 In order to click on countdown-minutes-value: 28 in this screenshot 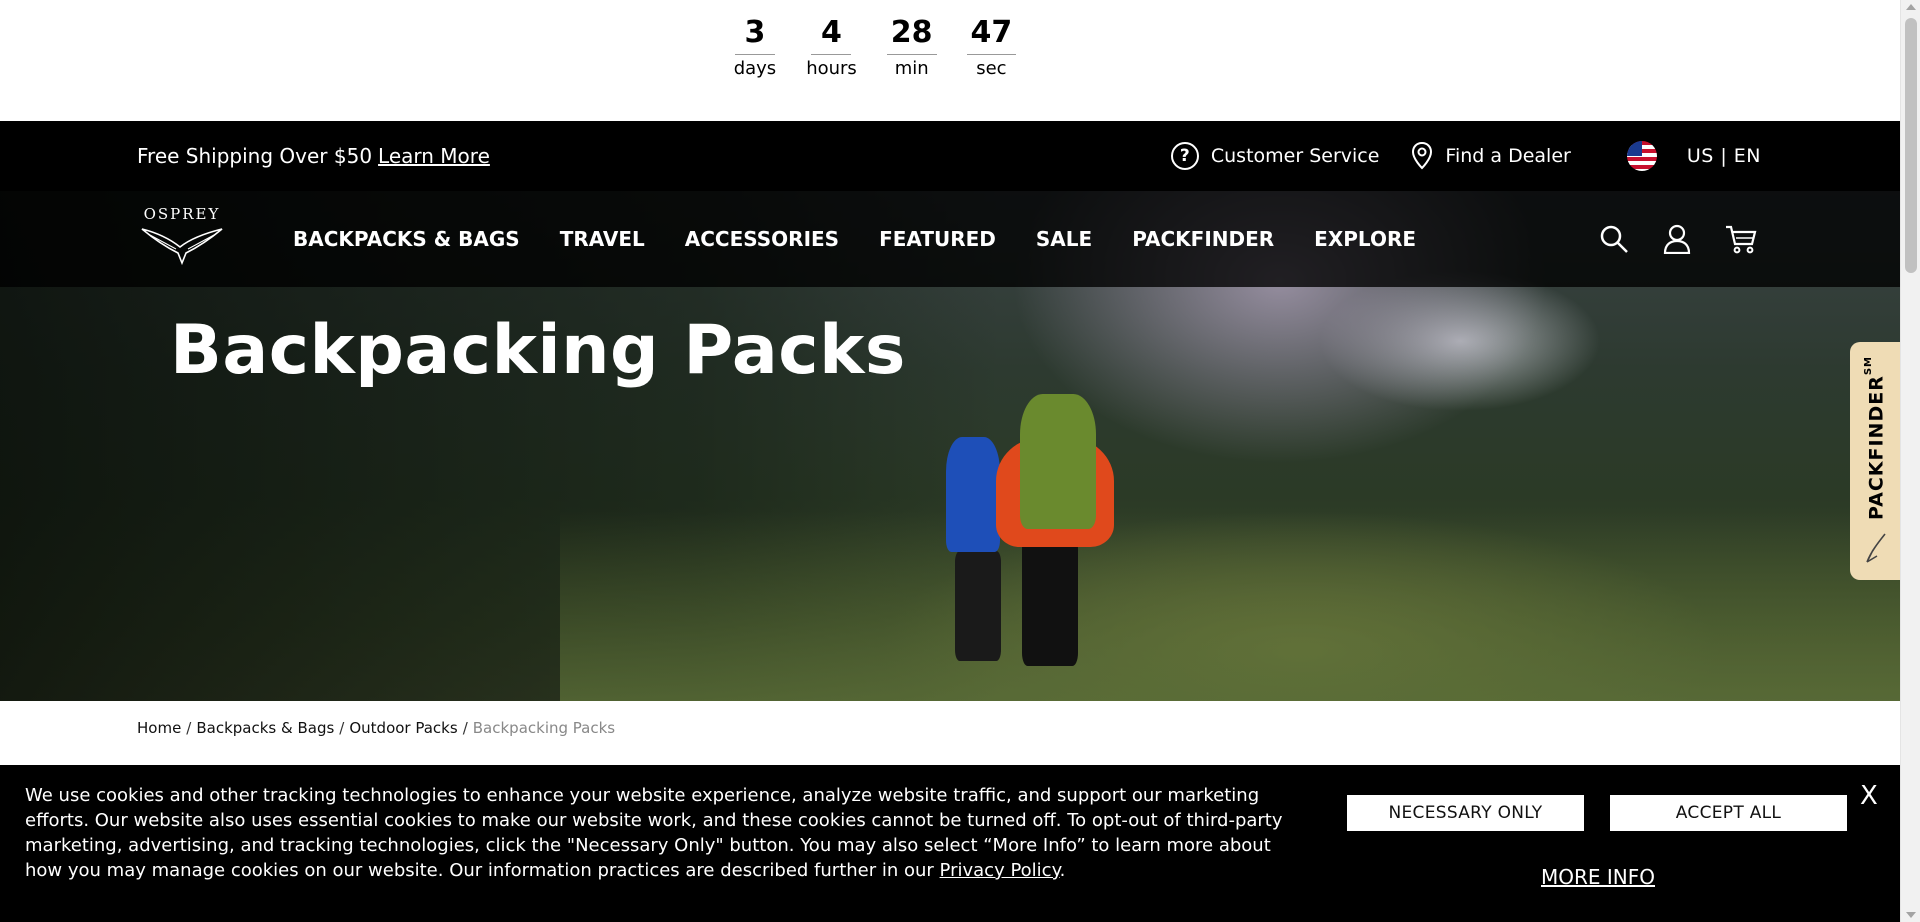, I will do `click(911, 34)`.